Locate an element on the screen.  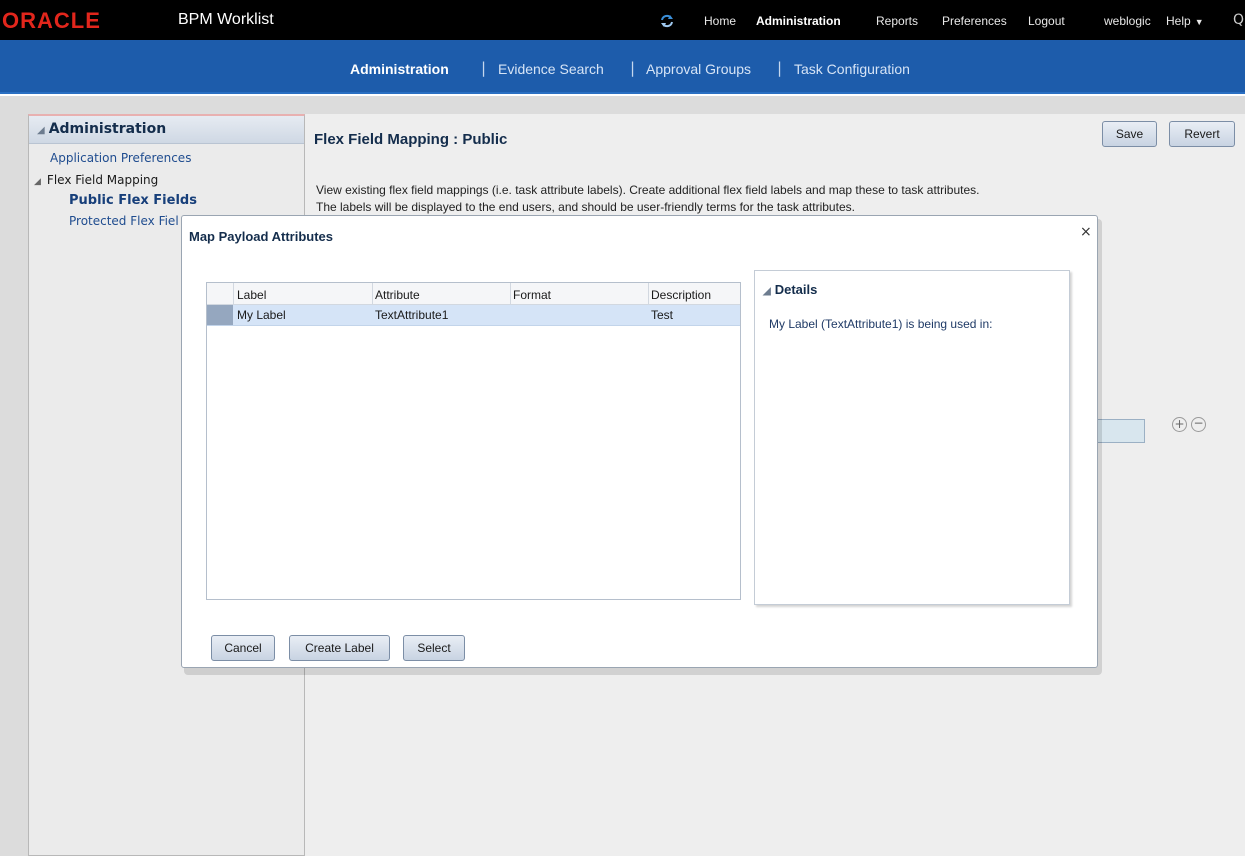
create-label-button: Create Label is located at coordinates (339, 648).